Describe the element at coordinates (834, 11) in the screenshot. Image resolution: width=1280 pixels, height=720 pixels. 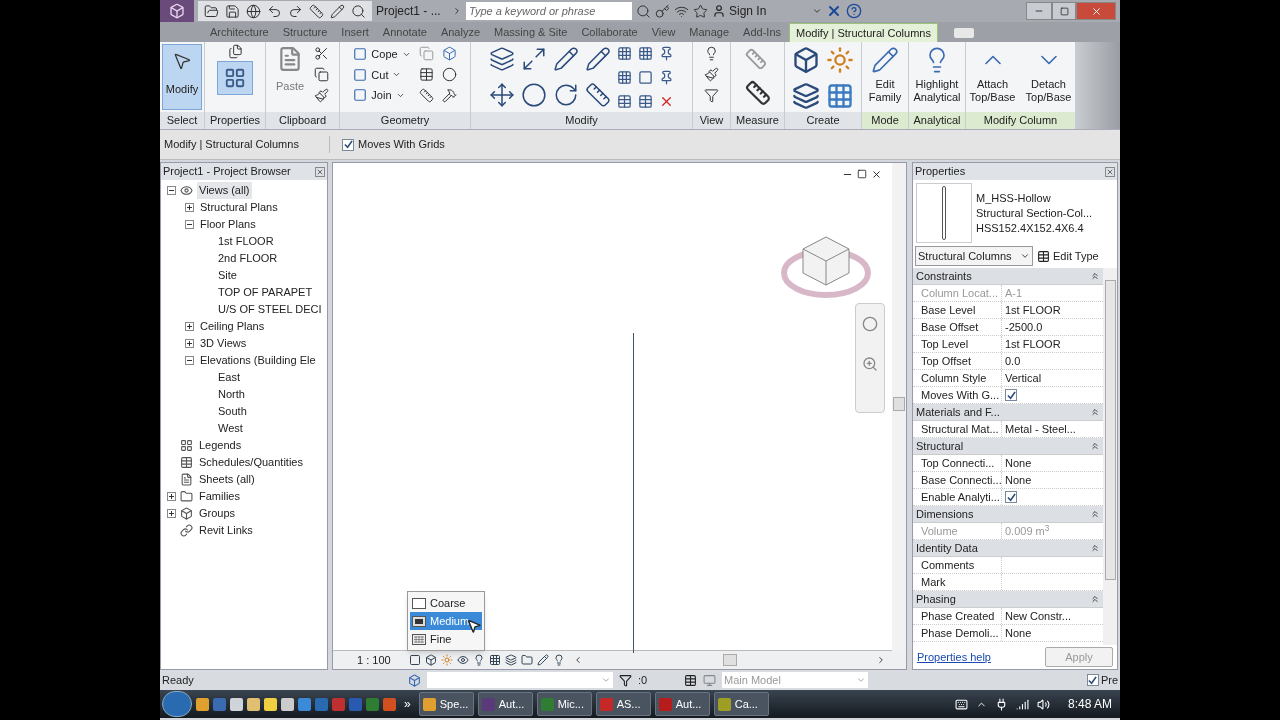
I see `exchange-icon` at that location.